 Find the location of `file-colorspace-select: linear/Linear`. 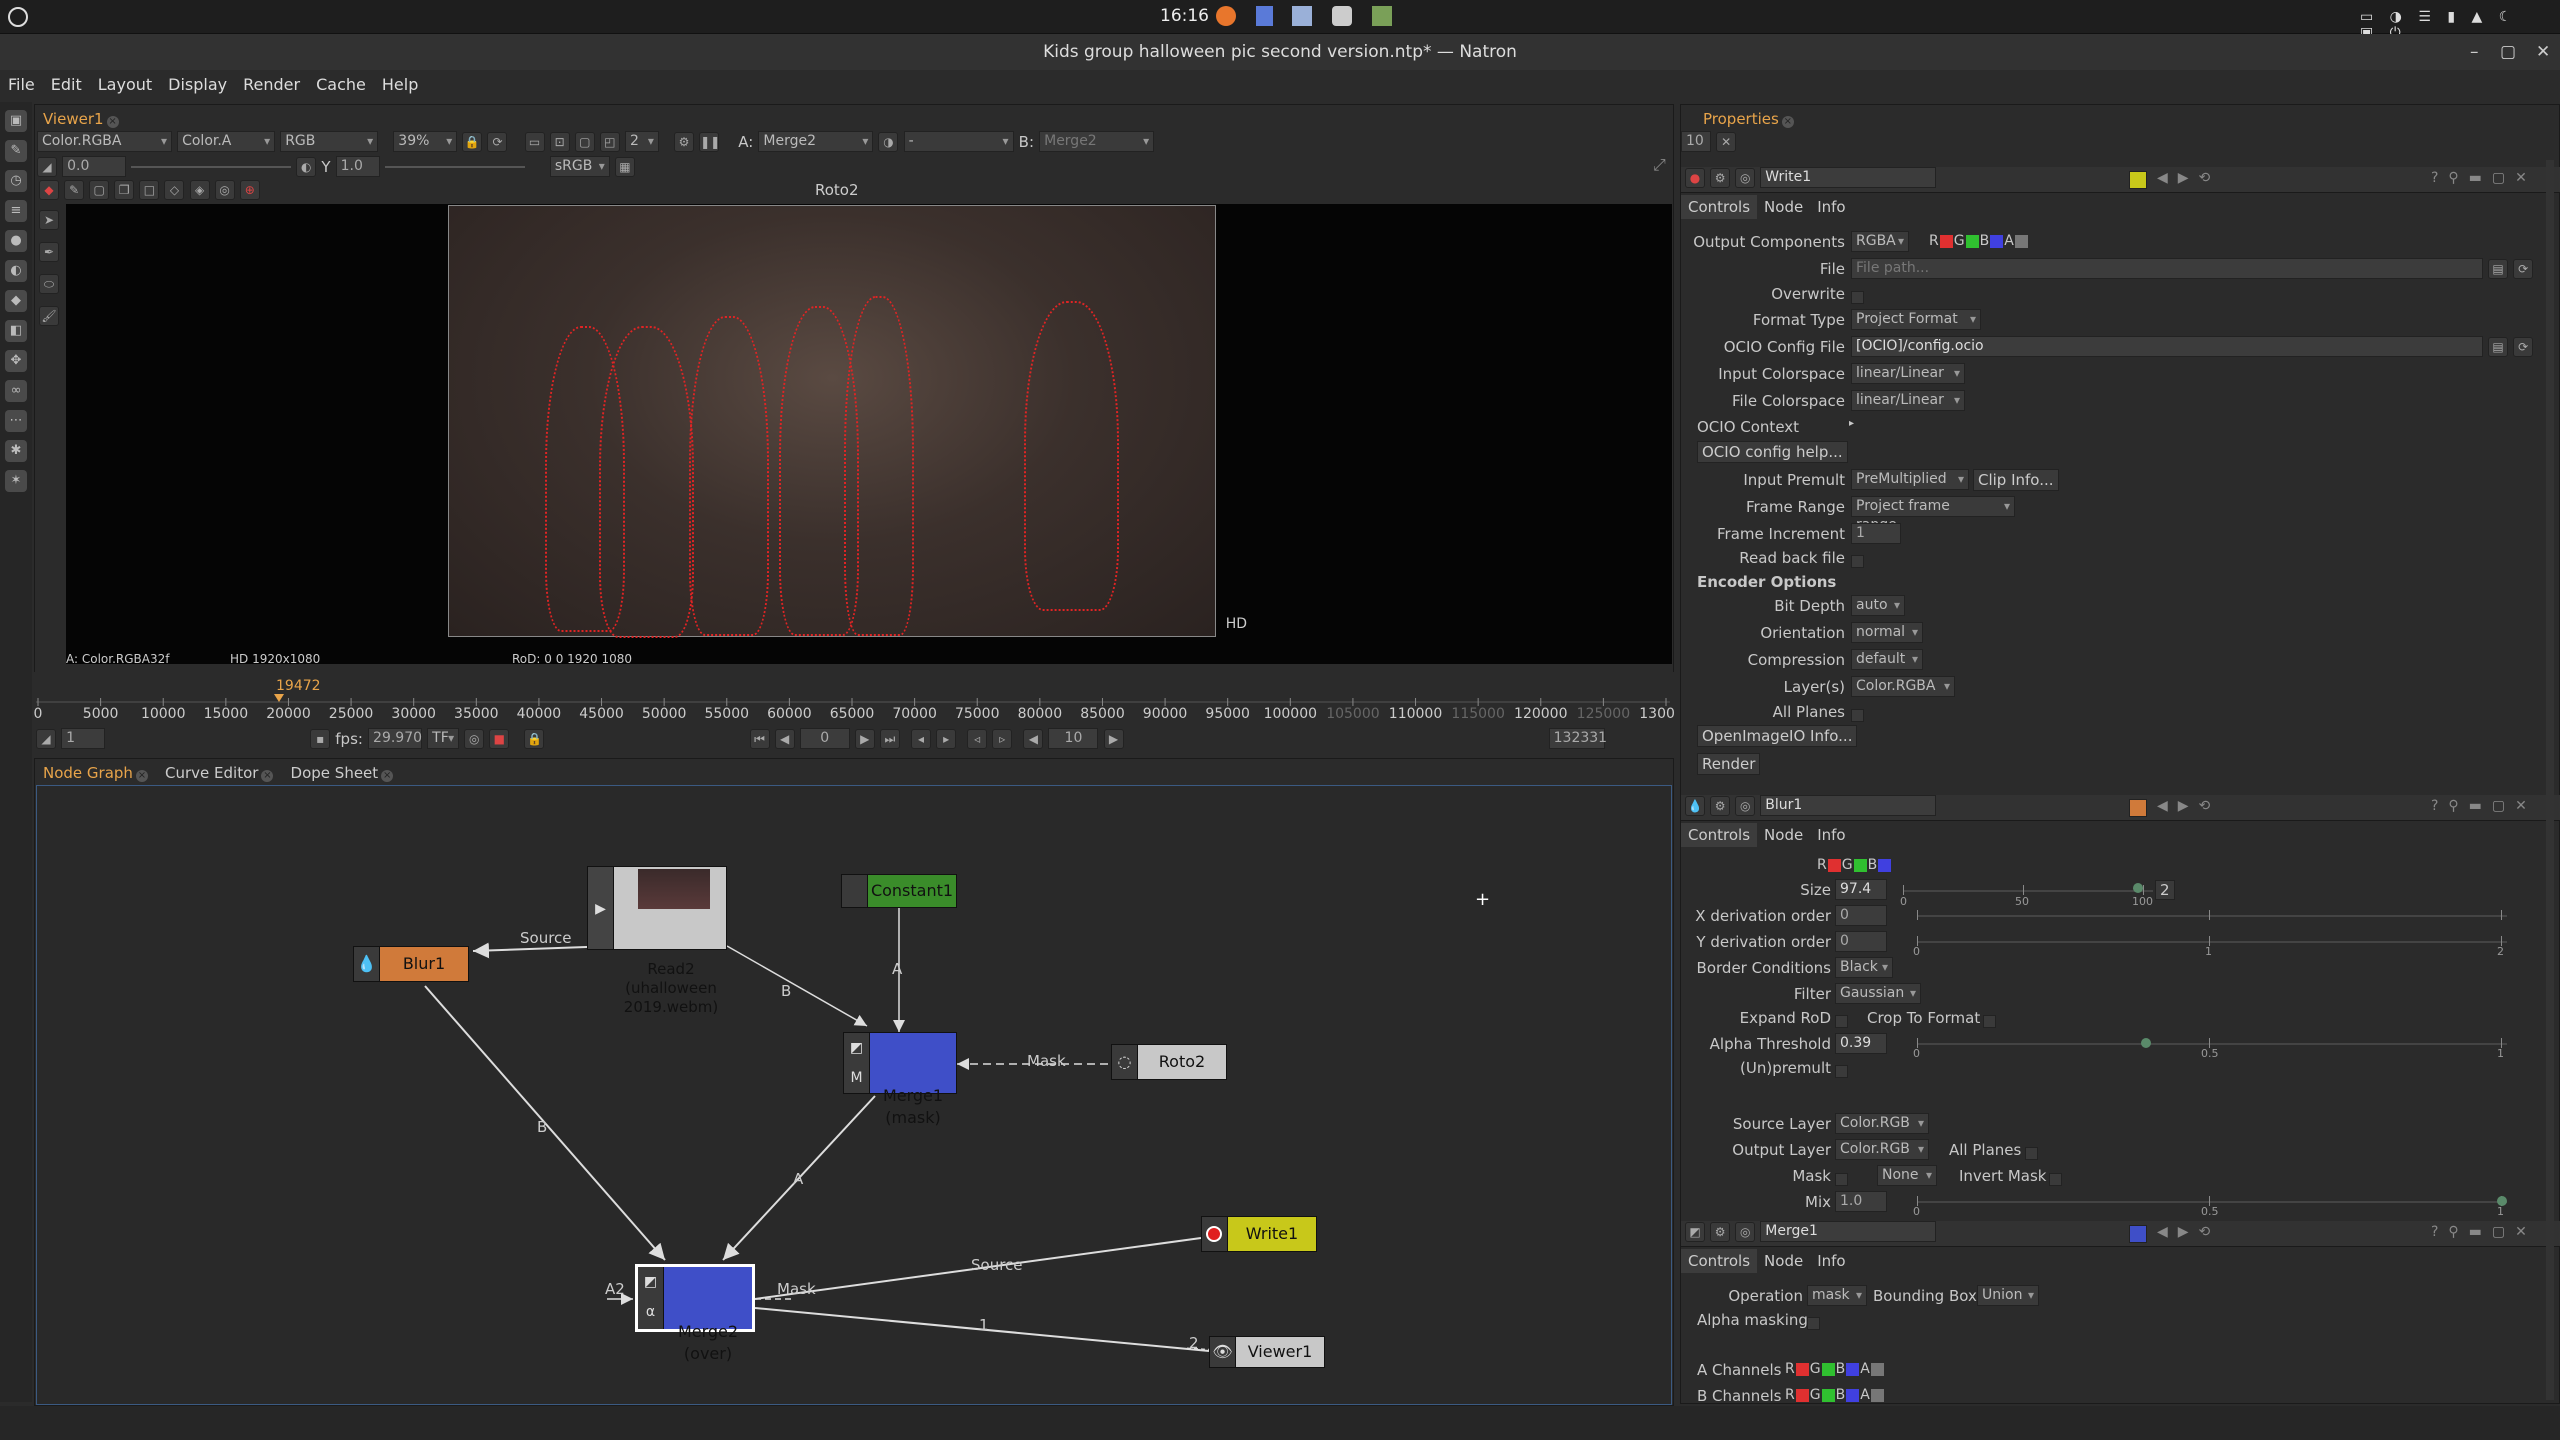

file-colorspace-select: linear/Linear is located at coordinates (1908, 400).